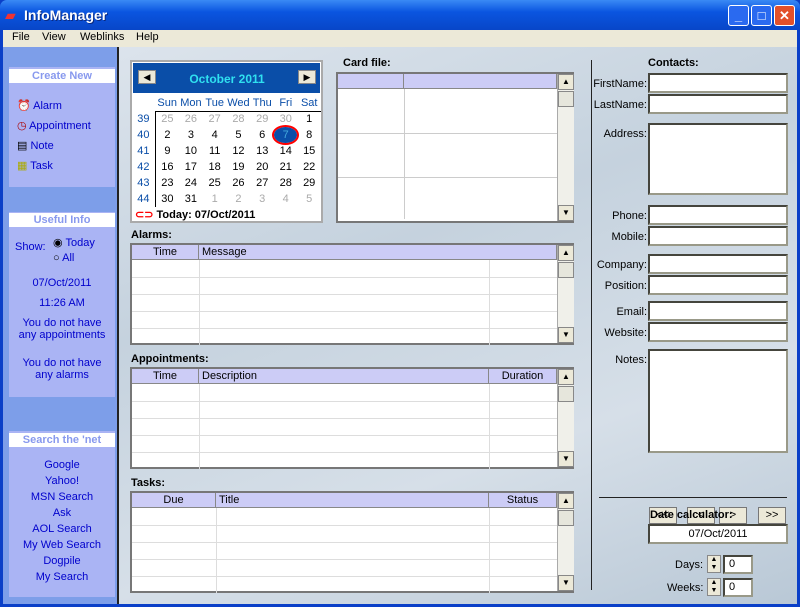 The height and width of the screenshot is (607, 800). Describe the element at coordinates (62, 513) in the screenshot. I see `search-link: Ask` at that location.